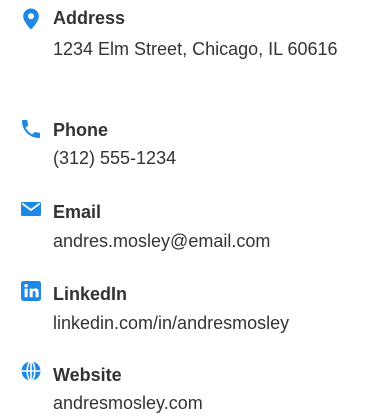 The width and height of the screenshot is (380, 419). Describe the element at coordinates (90, 294) in the screenshot. I see `contact-label-linkedin: LinkedIn` at that location.